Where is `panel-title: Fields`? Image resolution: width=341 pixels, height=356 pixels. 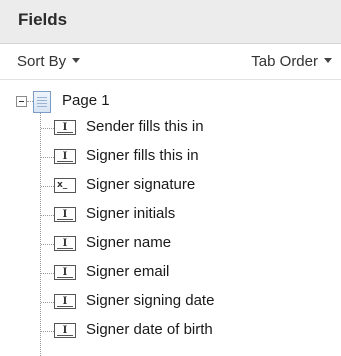 panel-title: Fields is located at coordinates (43, 19).